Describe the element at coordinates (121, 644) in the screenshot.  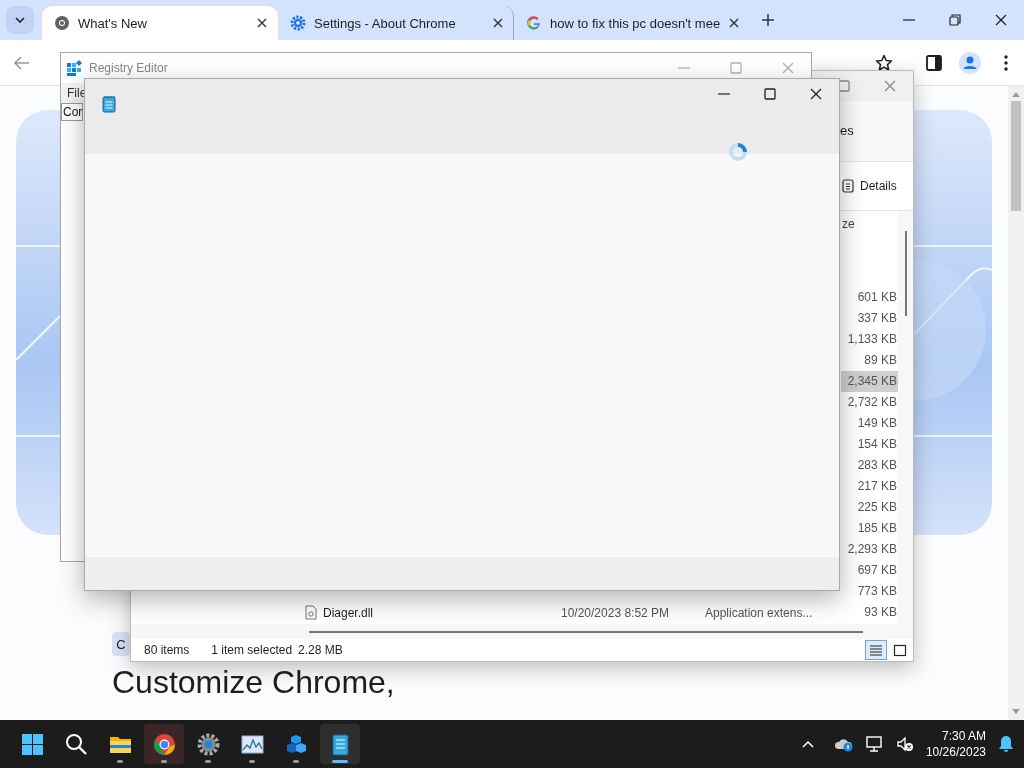
I see `chip-label: C` at that location.